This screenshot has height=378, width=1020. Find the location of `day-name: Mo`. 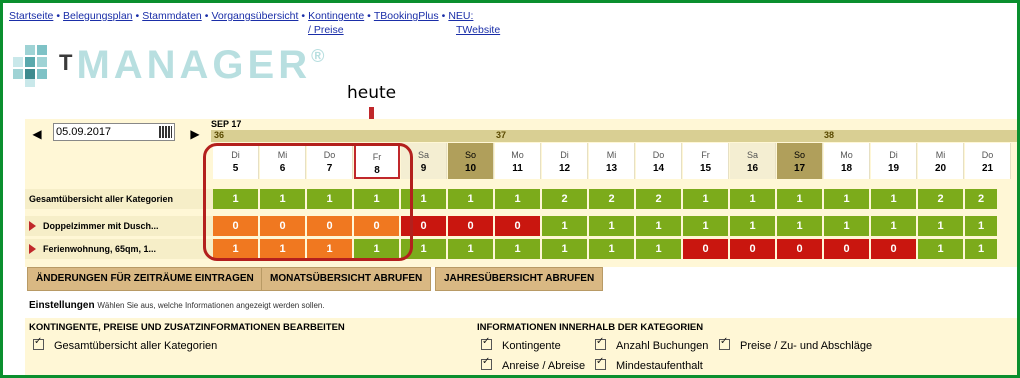

day-name: Mo is located at coordinates (517, 155).